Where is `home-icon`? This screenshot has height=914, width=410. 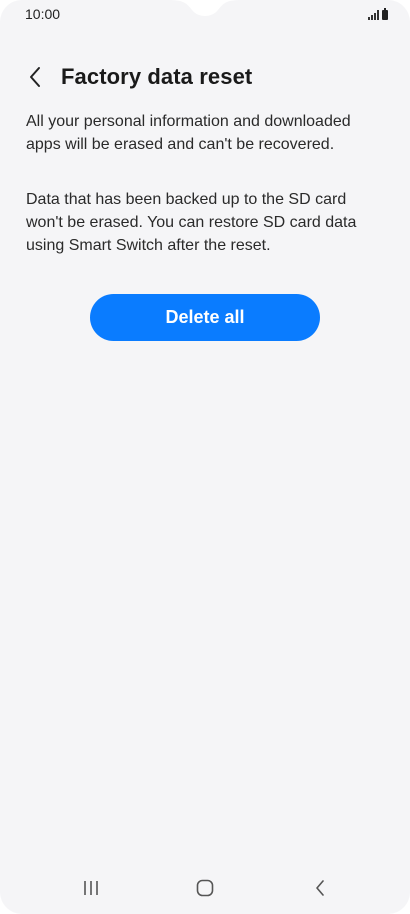 home-icon is located at coordinates (205, 888).